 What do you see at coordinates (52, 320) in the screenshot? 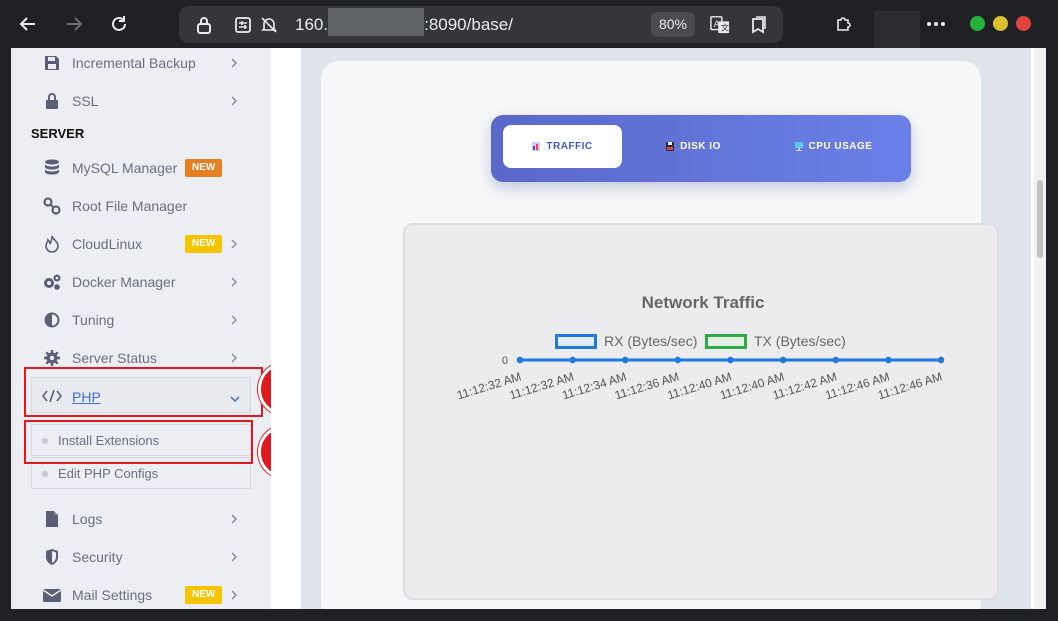
I see `adjust-icon` at bounding box center [52, 320].